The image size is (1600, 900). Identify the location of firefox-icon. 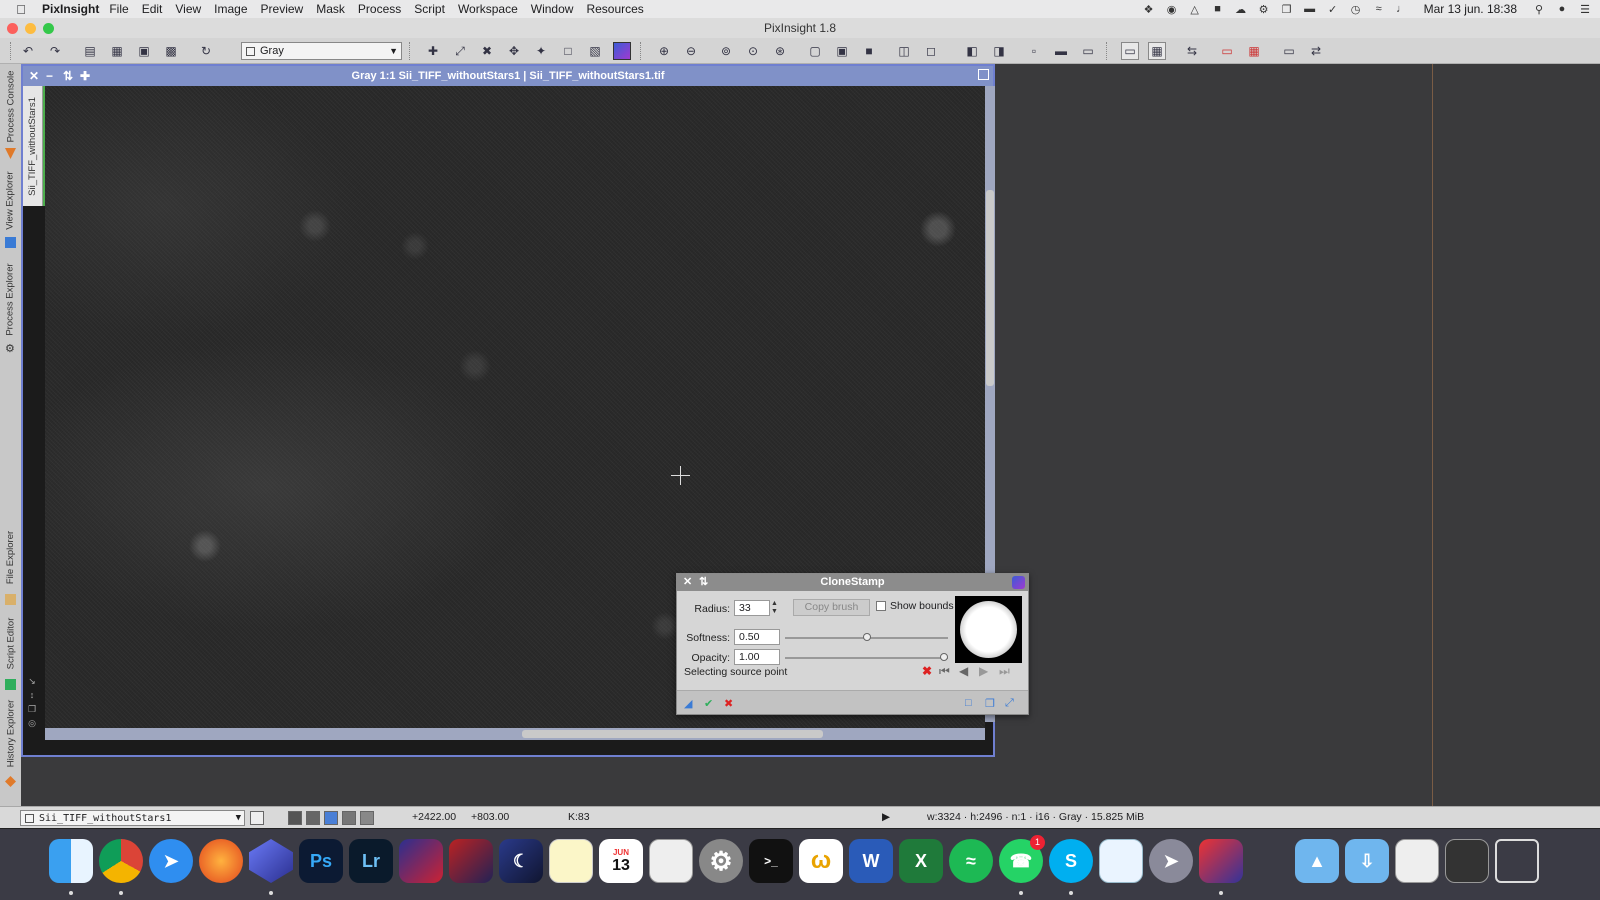
(221, 861).